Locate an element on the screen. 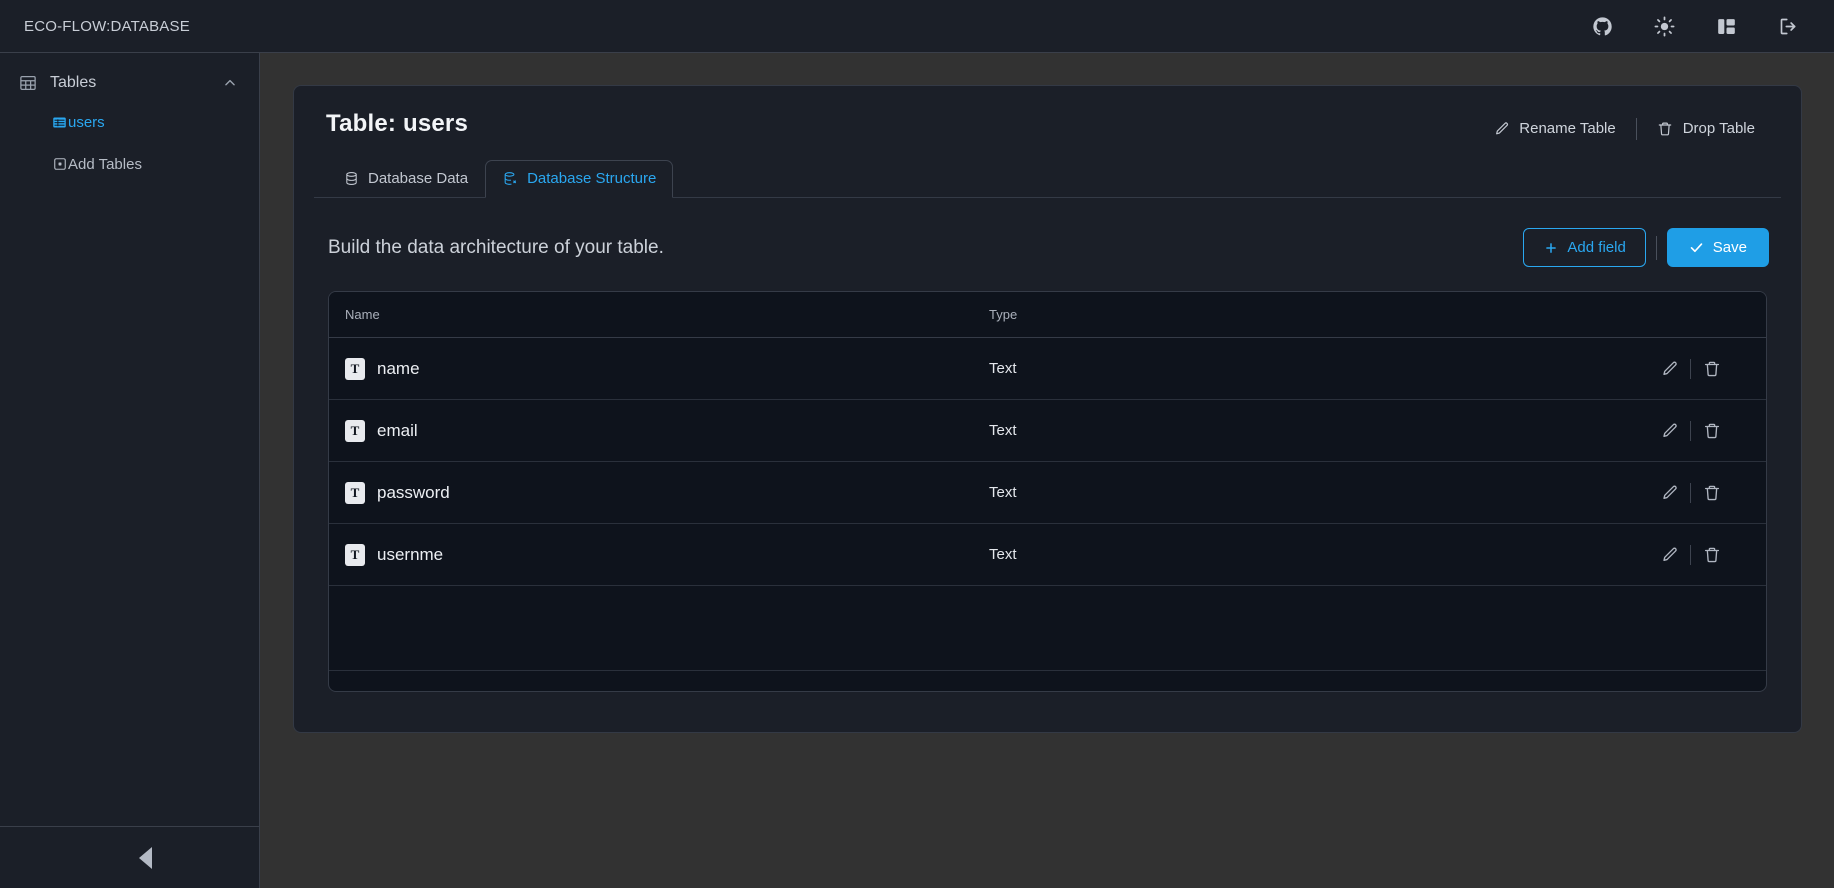  save-button: Save is located at coordinates (1717, 247).